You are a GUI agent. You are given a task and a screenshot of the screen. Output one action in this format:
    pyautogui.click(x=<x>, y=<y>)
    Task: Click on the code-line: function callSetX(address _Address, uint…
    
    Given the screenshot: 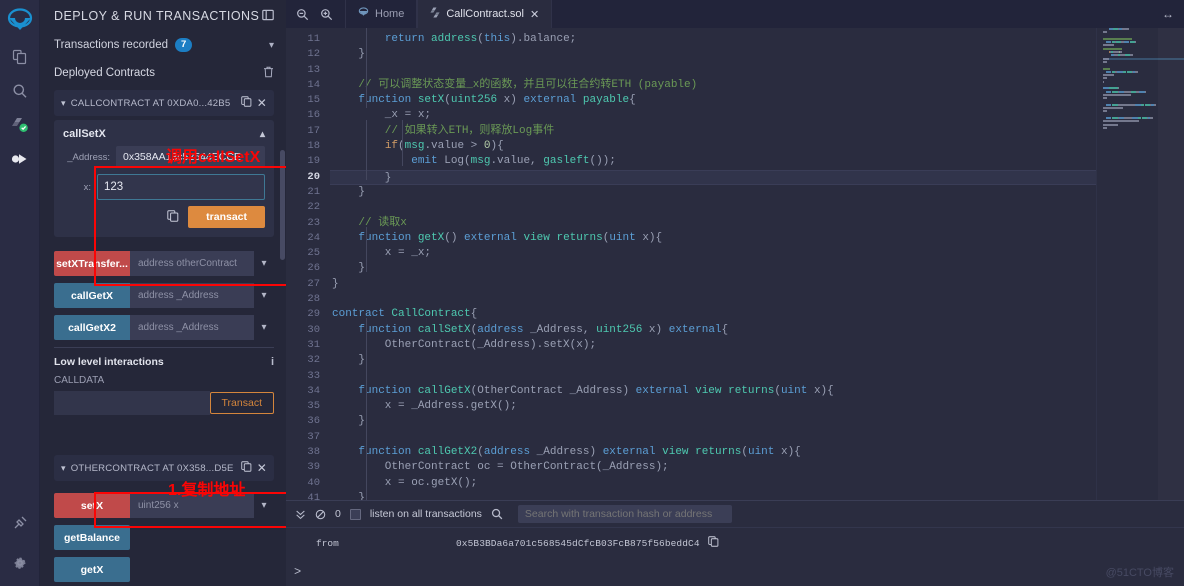 What is the action you would take?
    pyautogui.click(x=757, y=330)
    